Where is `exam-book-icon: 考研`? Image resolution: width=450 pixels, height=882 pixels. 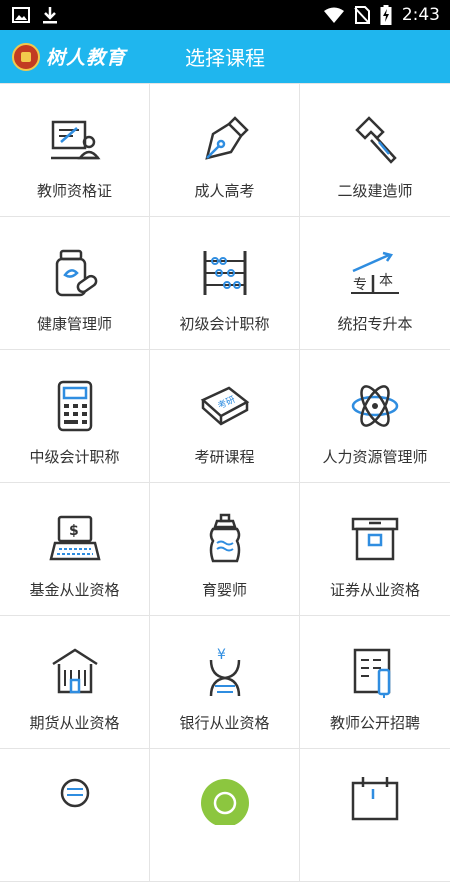
exam-book-icon: 考研 is located at coordinates (224, 406).